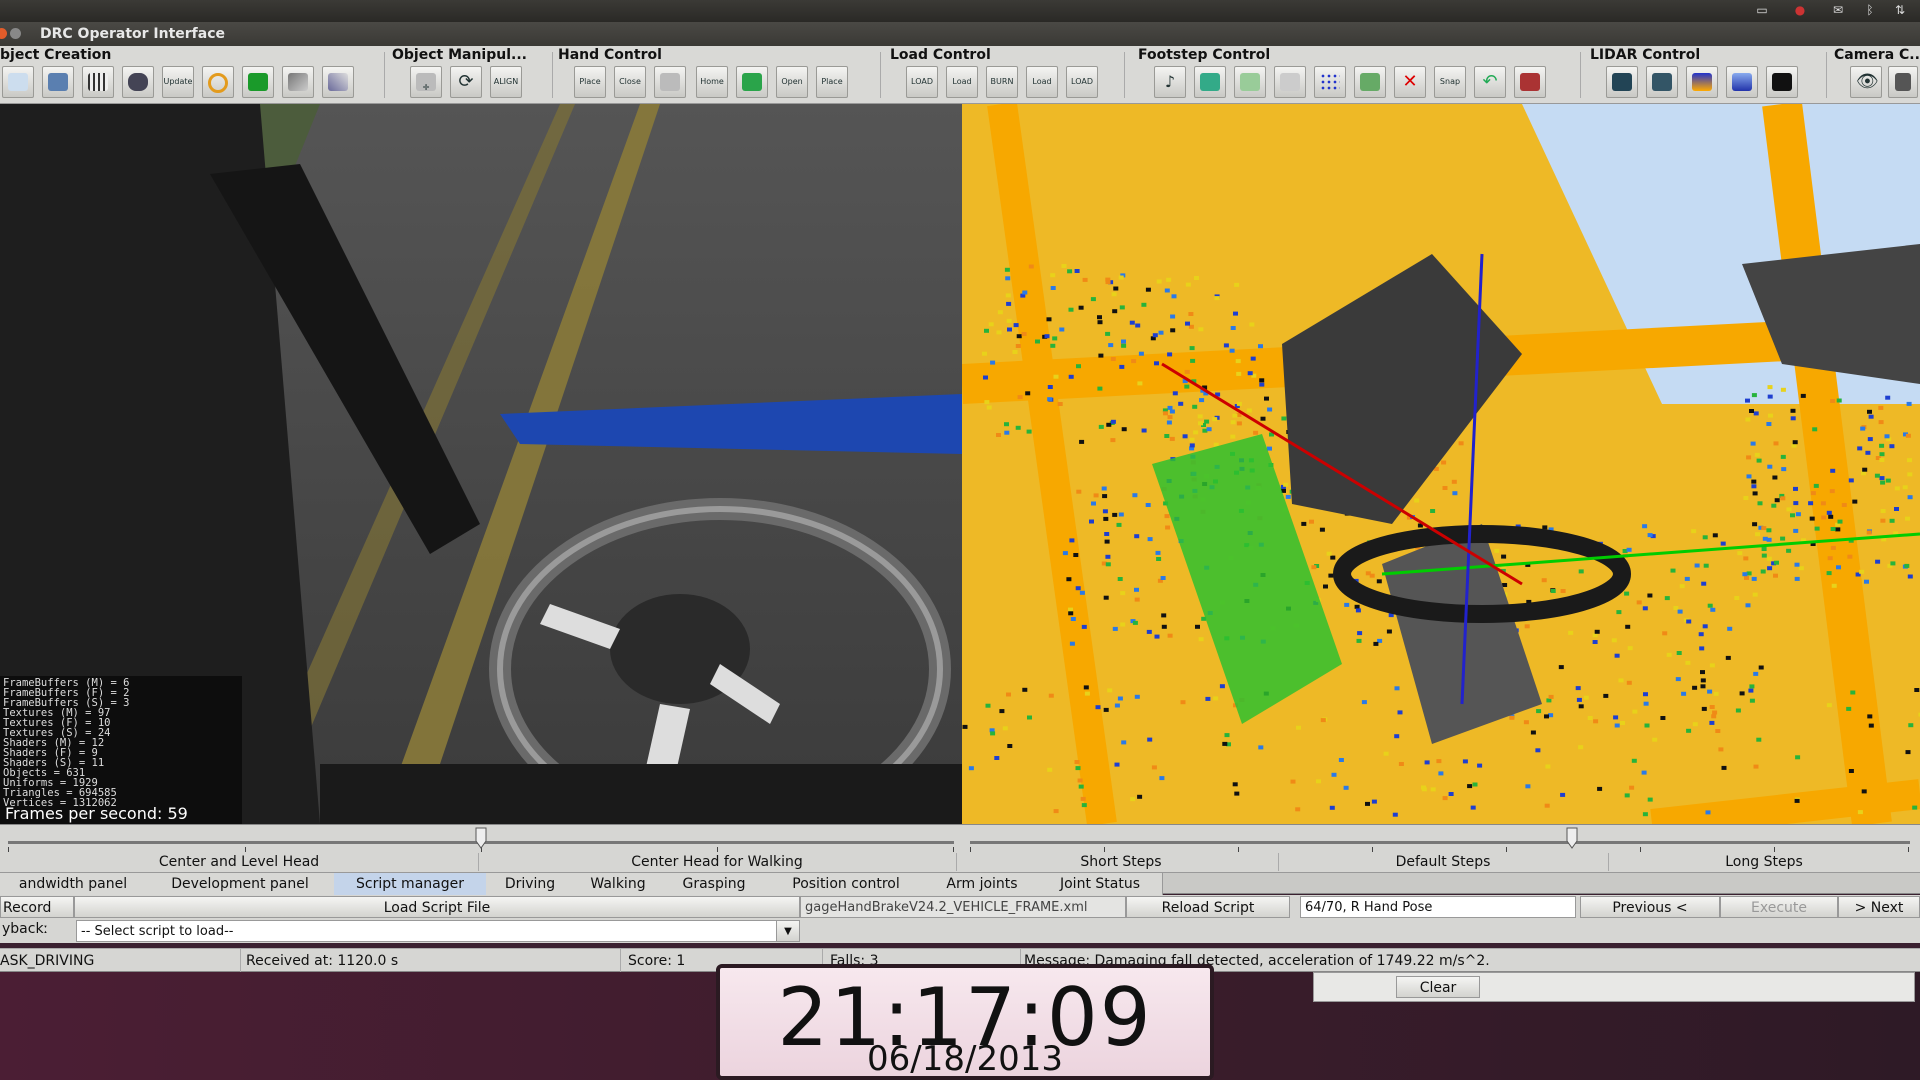 The image size is (1920, 1080). What do you see at coordinates (138, 82) in the screenshot?
I see `create-vehicle-button` at bounding box center [138, 82].